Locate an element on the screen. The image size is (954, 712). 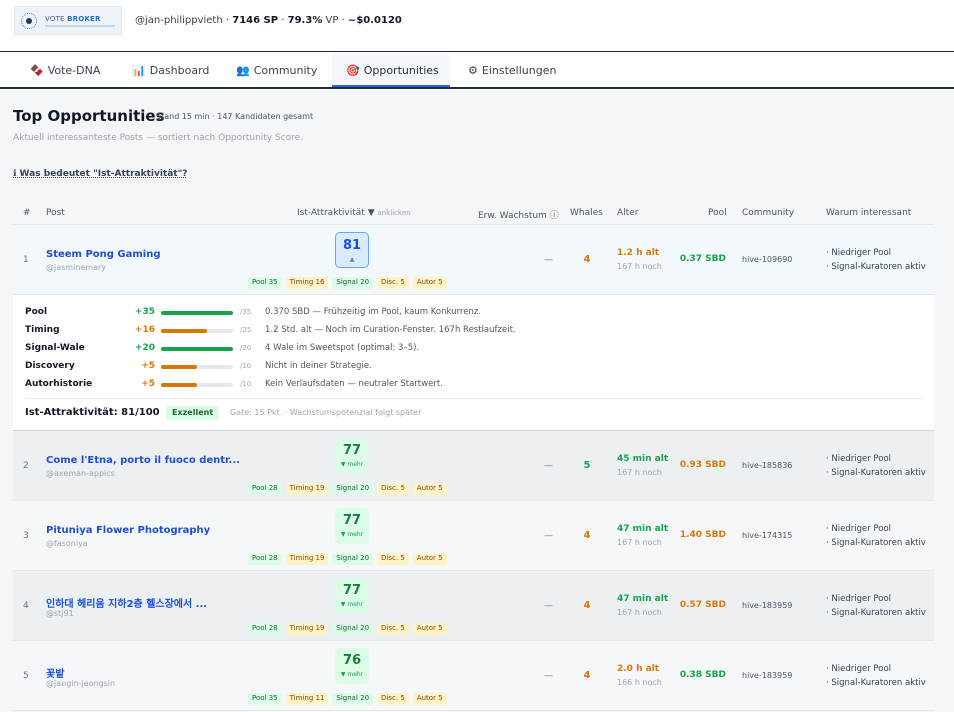
page-meta: Stand 15 min · 147 Kandidaten gesamt is located at coordinates (235, 116).